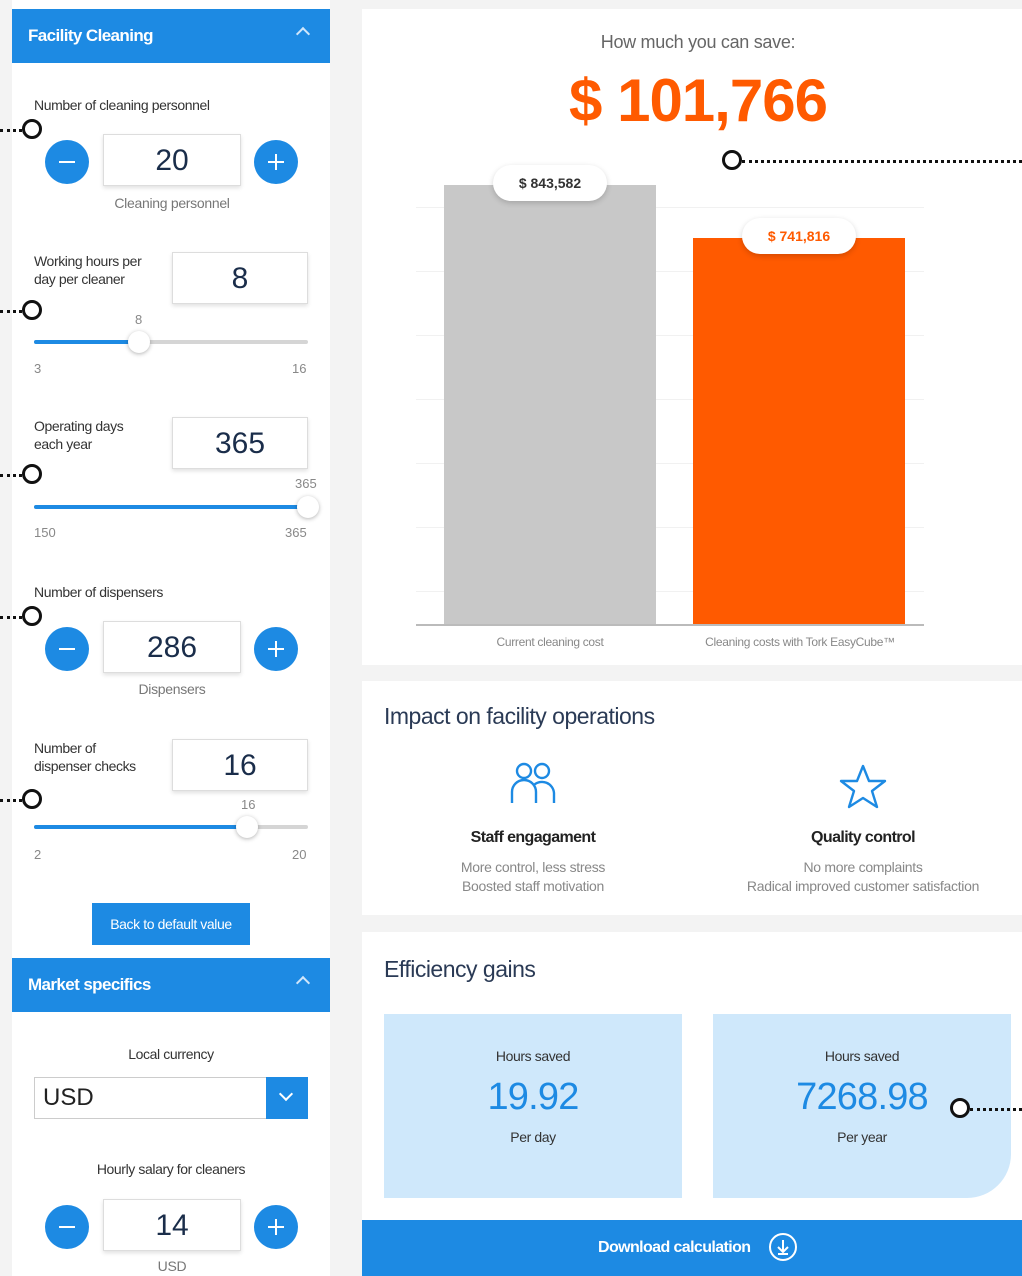 This screenshot has width=1022, height=1276. What do you see at coordinates (533, 867) in the screenshot?
I see `impact-item-line: More control, less stress` at bounding box center [533, 867].